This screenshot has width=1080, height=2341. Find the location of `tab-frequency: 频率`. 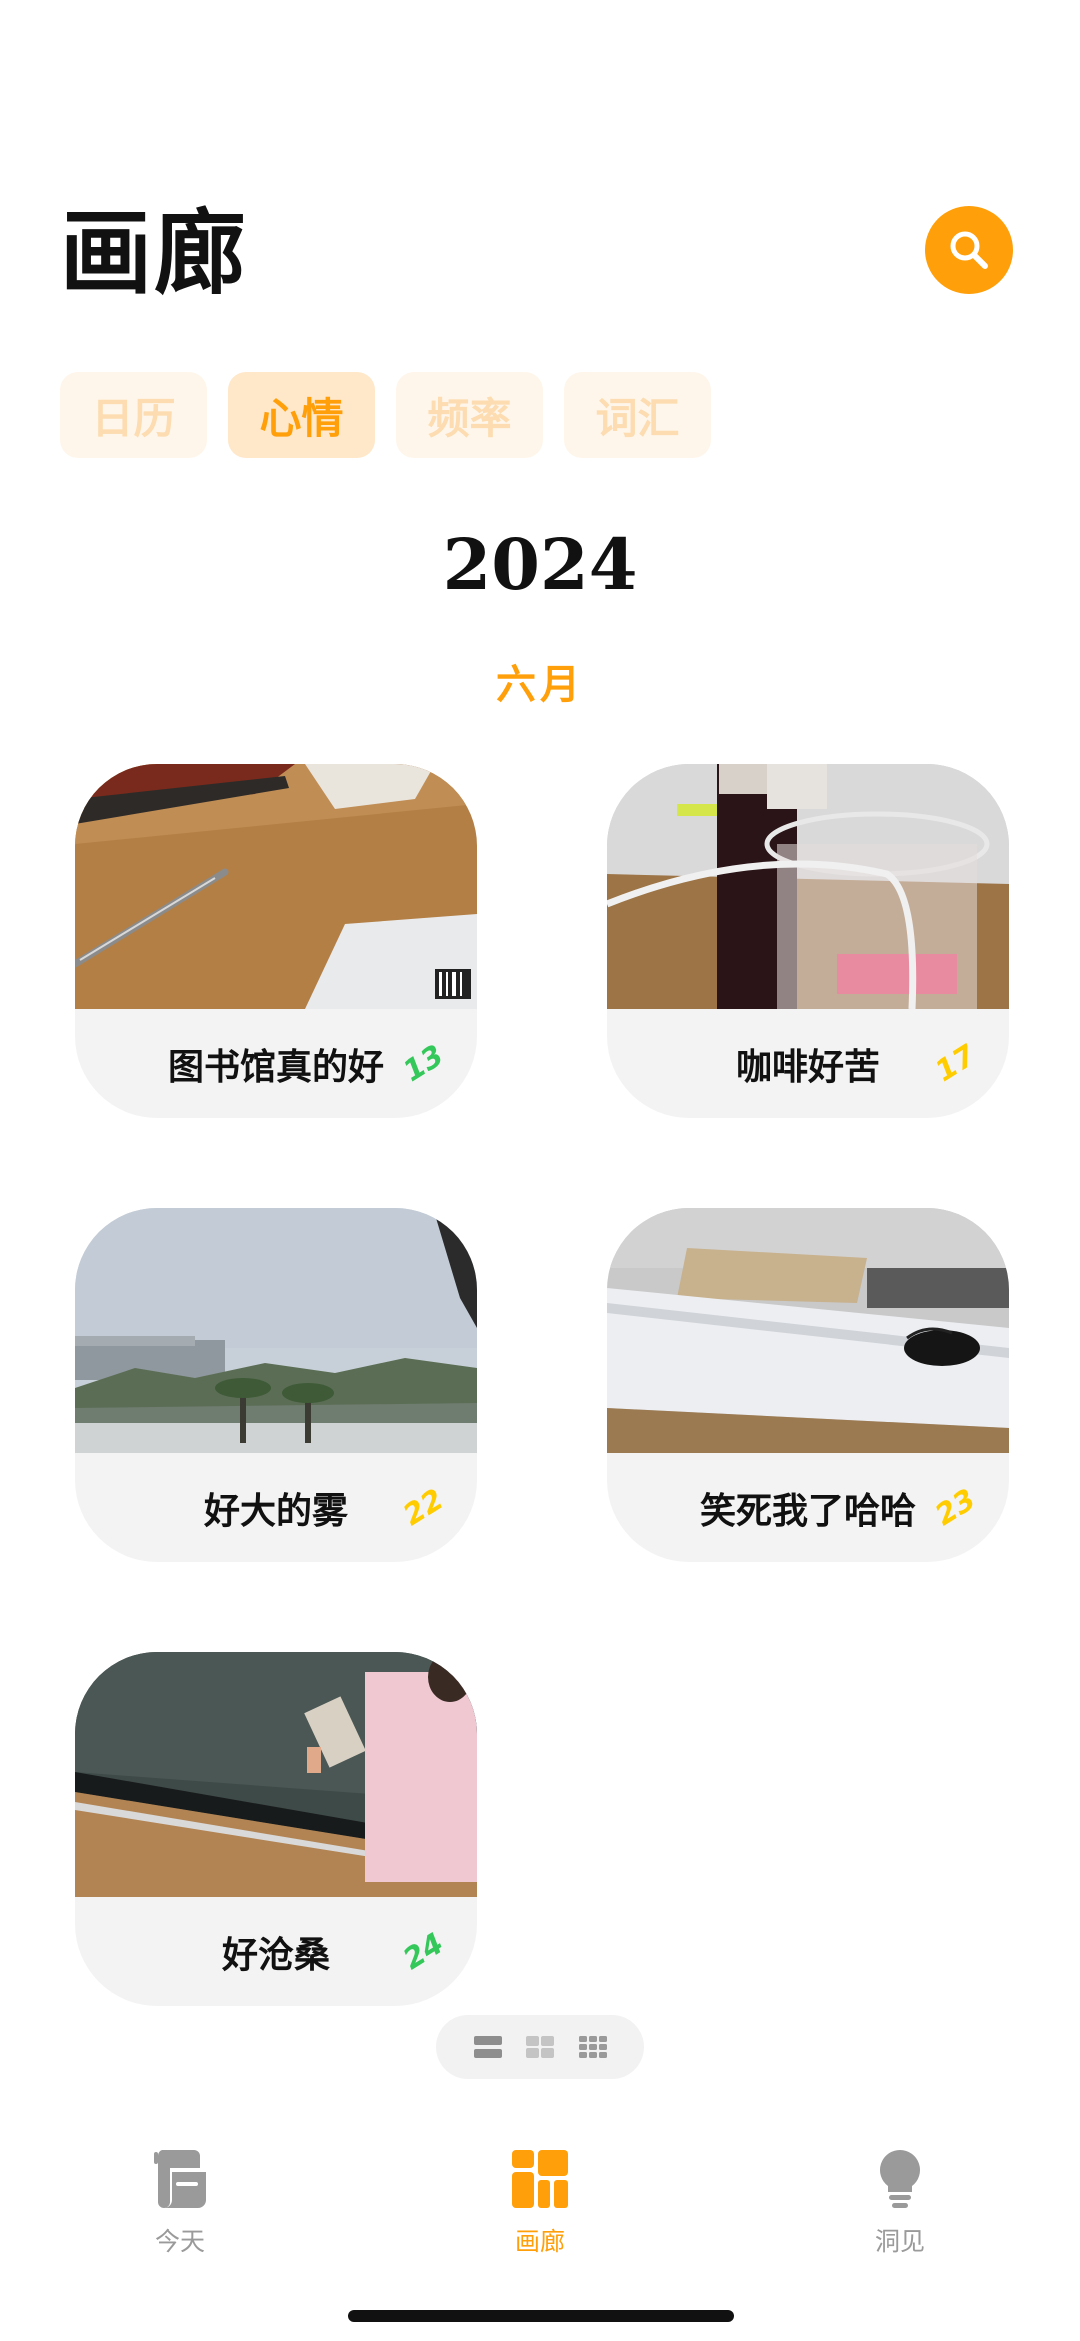

tab-frequency: 频率 is located at coordinates (469, 415).